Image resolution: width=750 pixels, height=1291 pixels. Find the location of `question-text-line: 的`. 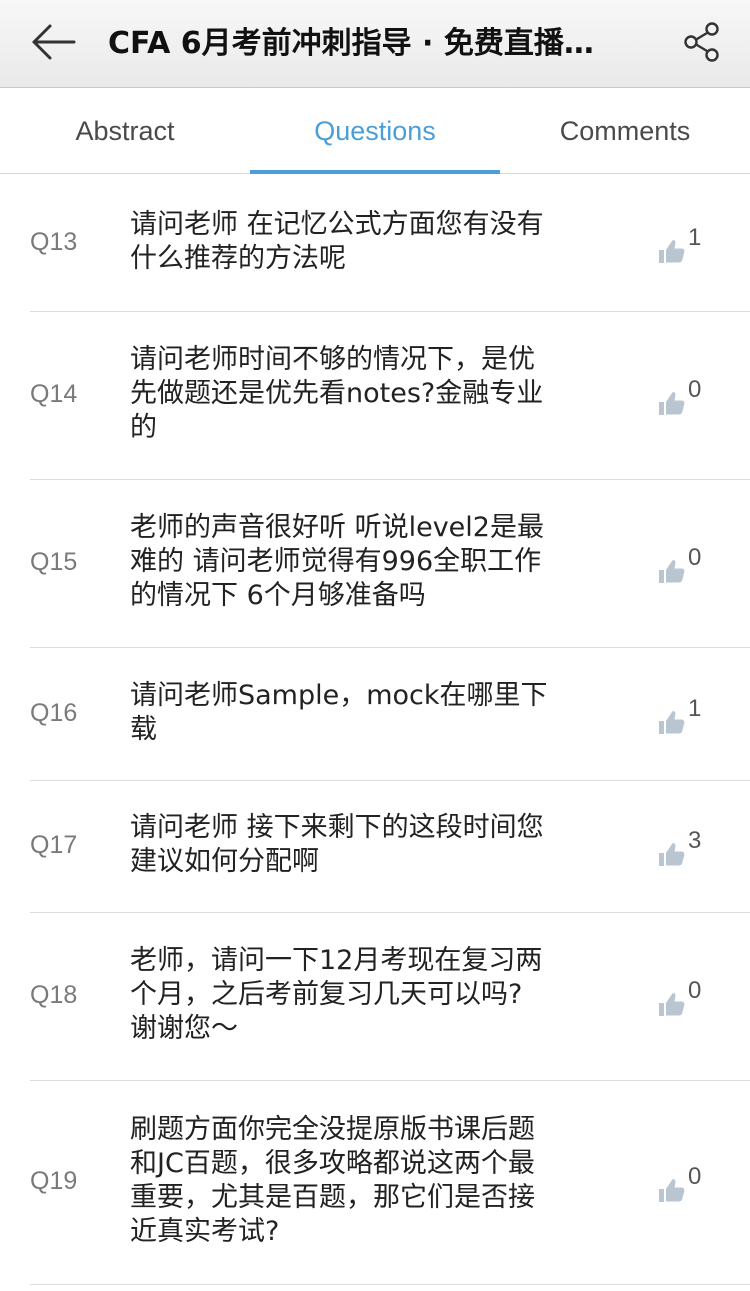

question-text-line: 的 is located at coordinates (143, 427).